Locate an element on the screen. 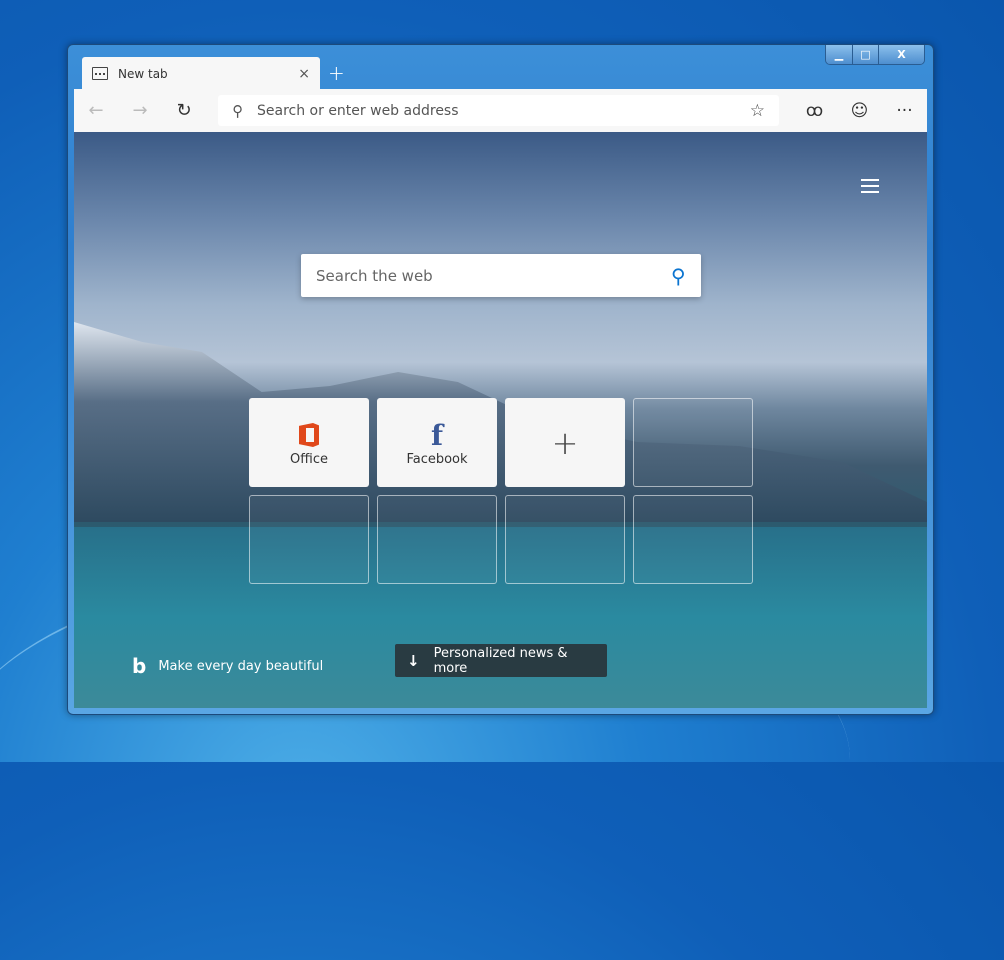 The image size is (1004, 960). news-button-label: Personalized news & more is located at coordinates (500, 660).